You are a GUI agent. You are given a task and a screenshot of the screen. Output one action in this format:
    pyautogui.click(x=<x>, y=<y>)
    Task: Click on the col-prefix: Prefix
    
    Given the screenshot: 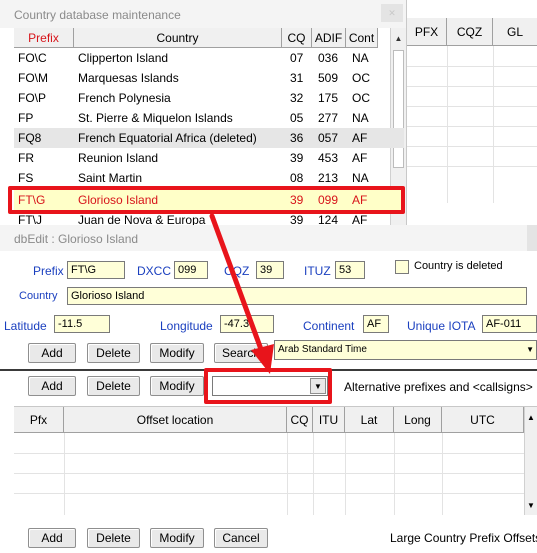 What is the action you would take?
    pyautogui.click(x=44, y=38)
    